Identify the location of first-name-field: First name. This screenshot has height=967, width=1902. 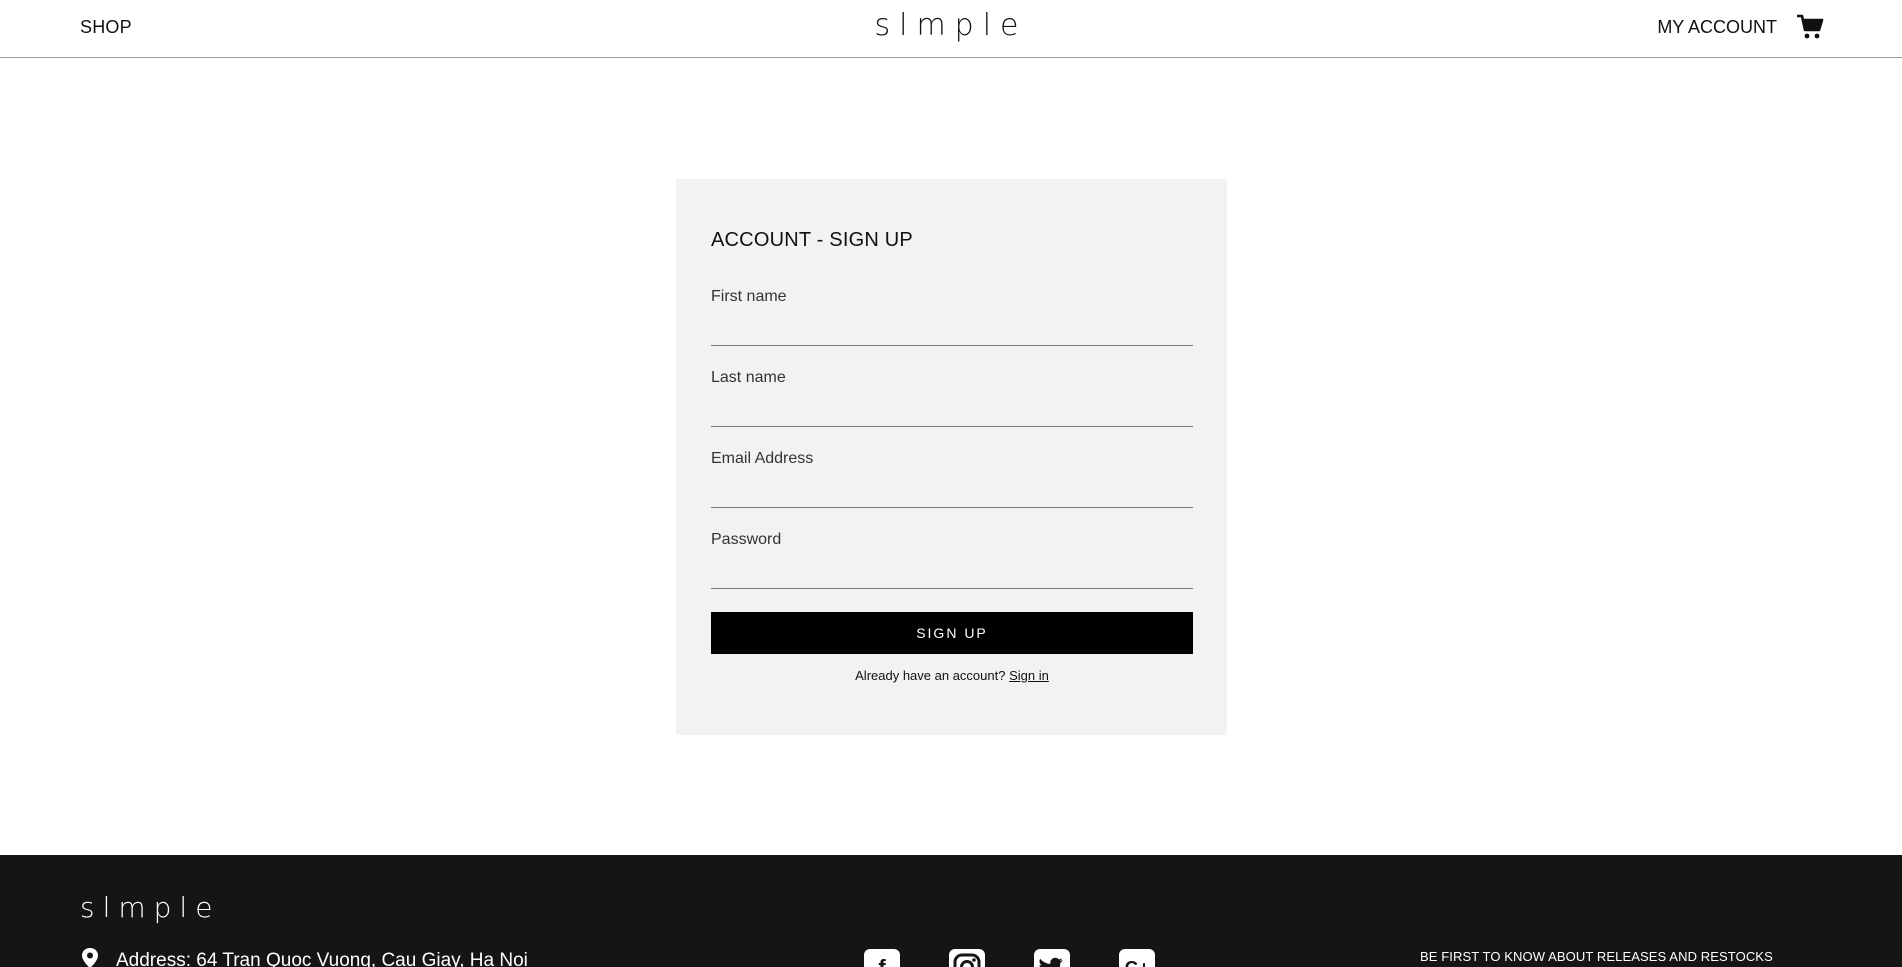
(952, 317).